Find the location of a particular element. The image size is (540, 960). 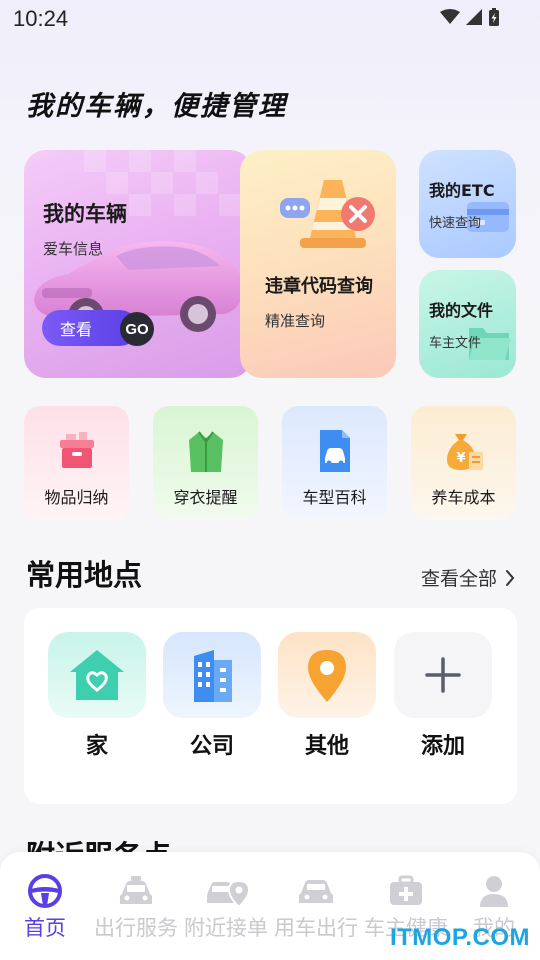

etc-title: 我的ETC is located at coordinates (462, 190).